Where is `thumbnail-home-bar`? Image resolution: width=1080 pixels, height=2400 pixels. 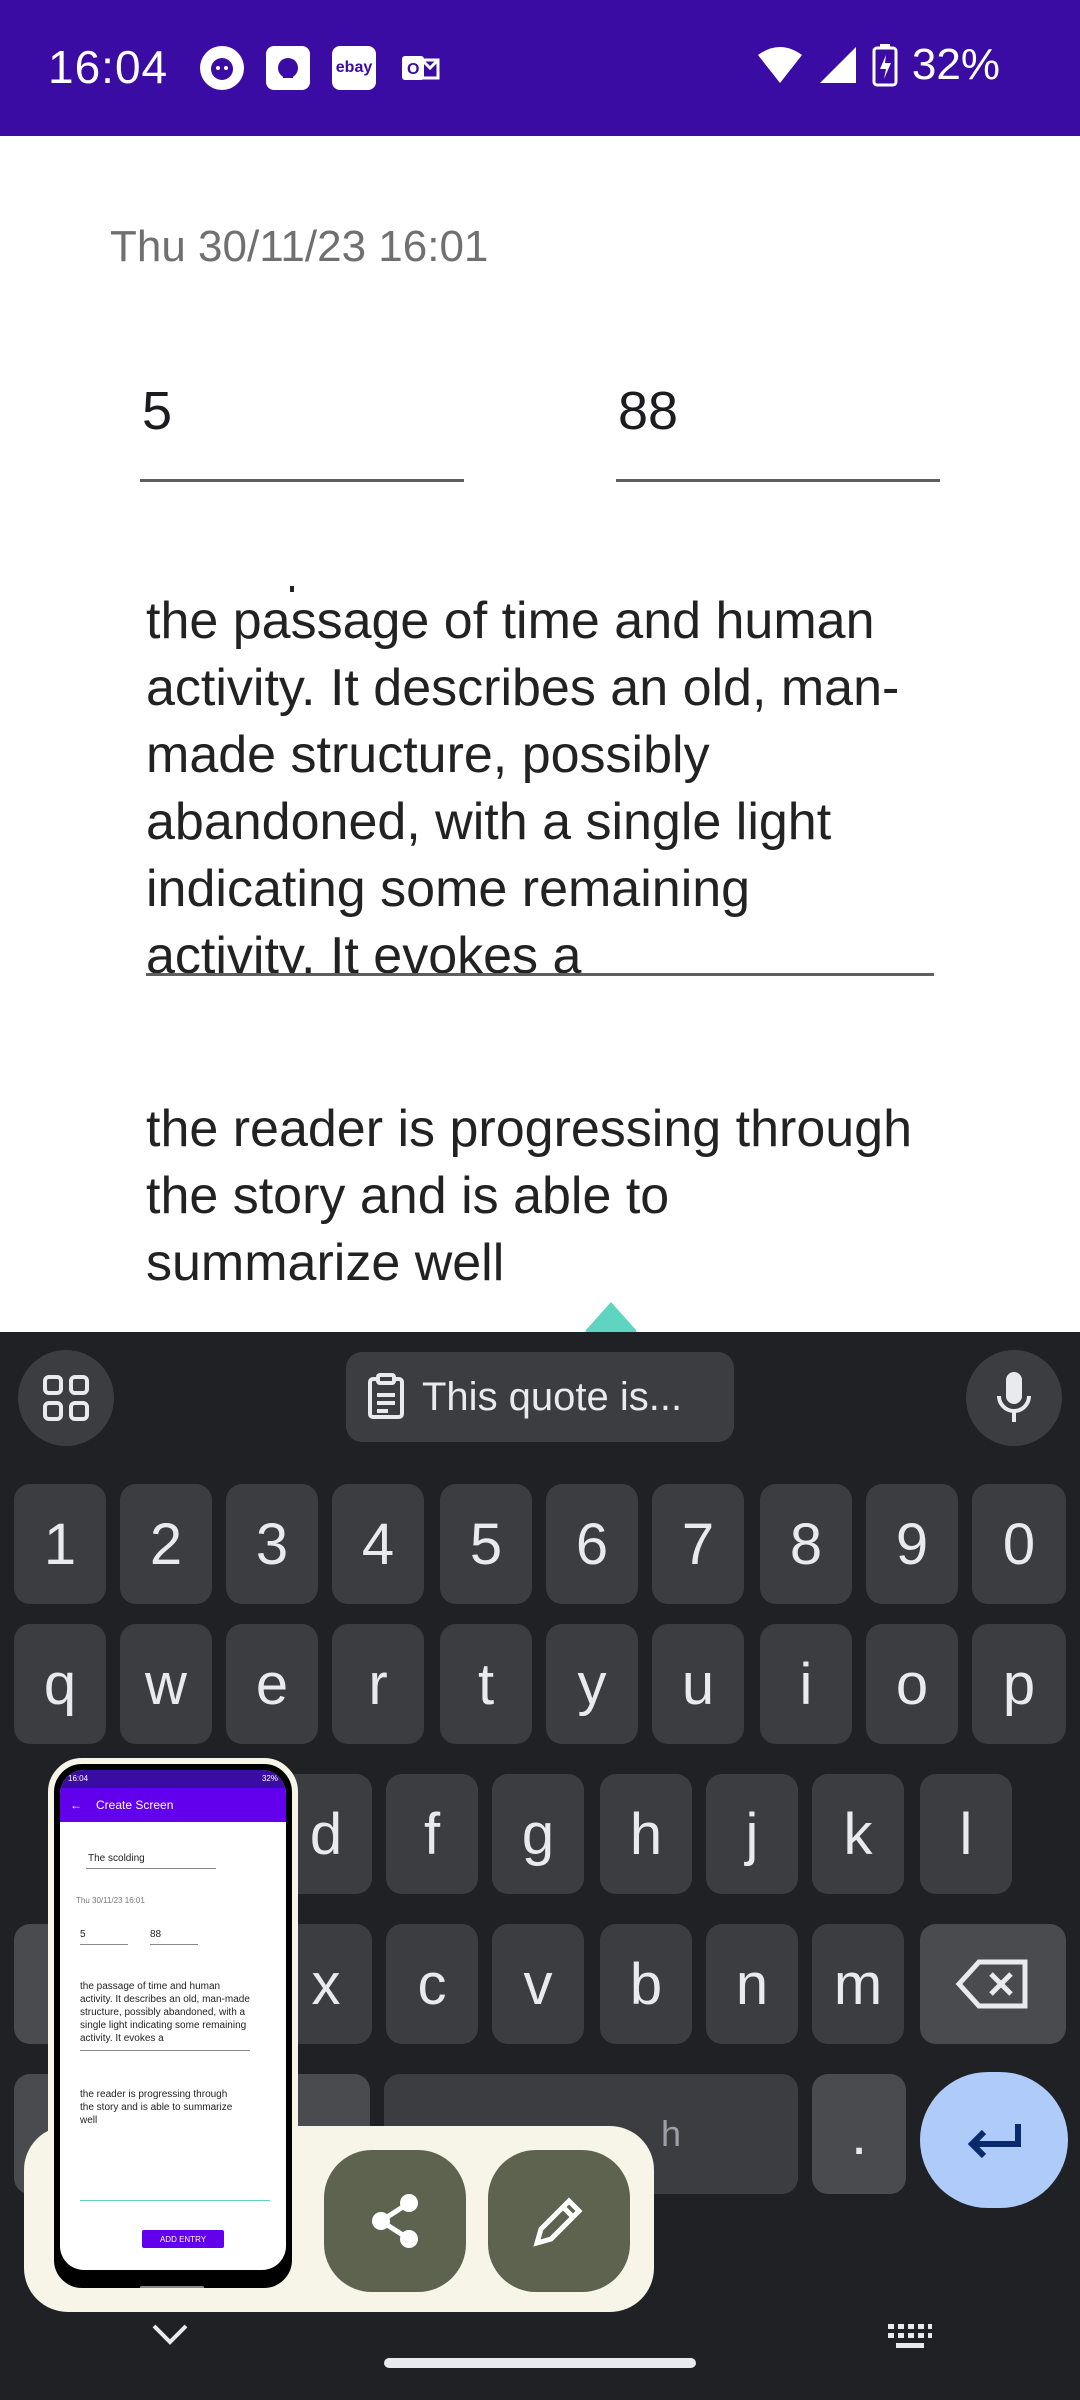
thumbnail-home-bar is located at coordinates (172, 2287).